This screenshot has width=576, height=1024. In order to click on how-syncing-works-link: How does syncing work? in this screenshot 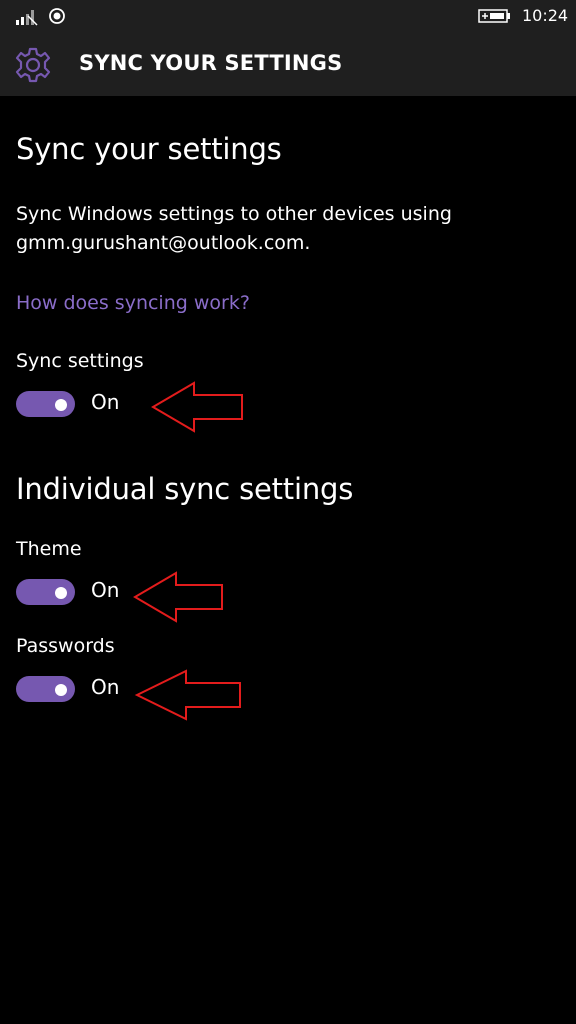, I will do `click(133, 303)`.